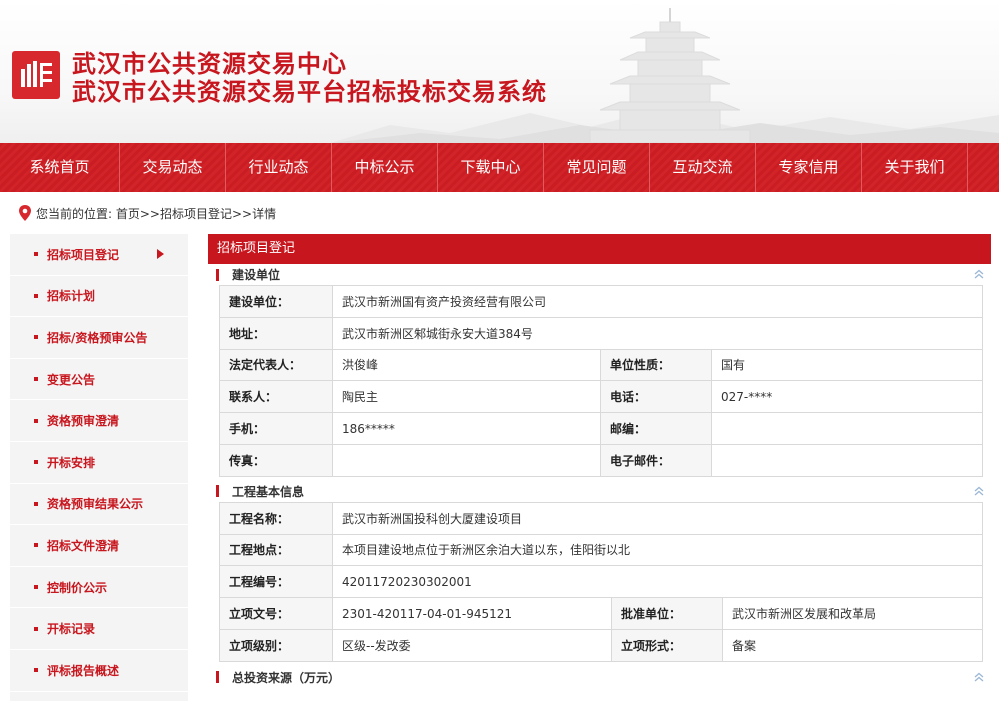 The width and height of the screenshot is (999, 701). I want to click on table-row: 建设单位： 武汉市新洲国有资产投资经营有限公司, so click(601, 301).